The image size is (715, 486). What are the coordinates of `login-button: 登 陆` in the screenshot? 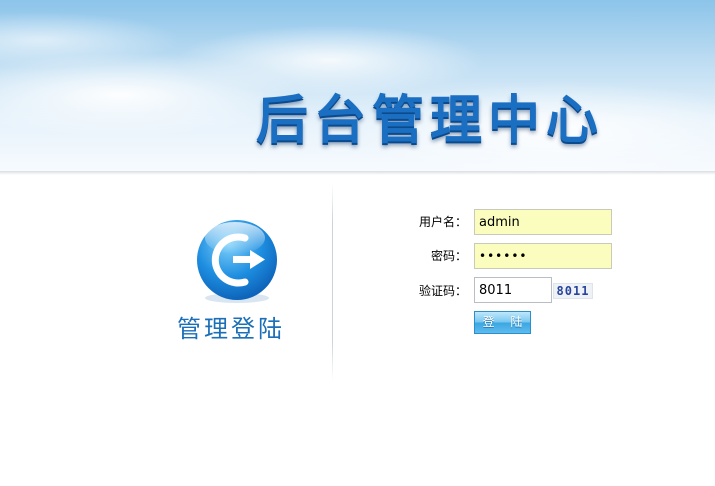 It's located at (502, 322).